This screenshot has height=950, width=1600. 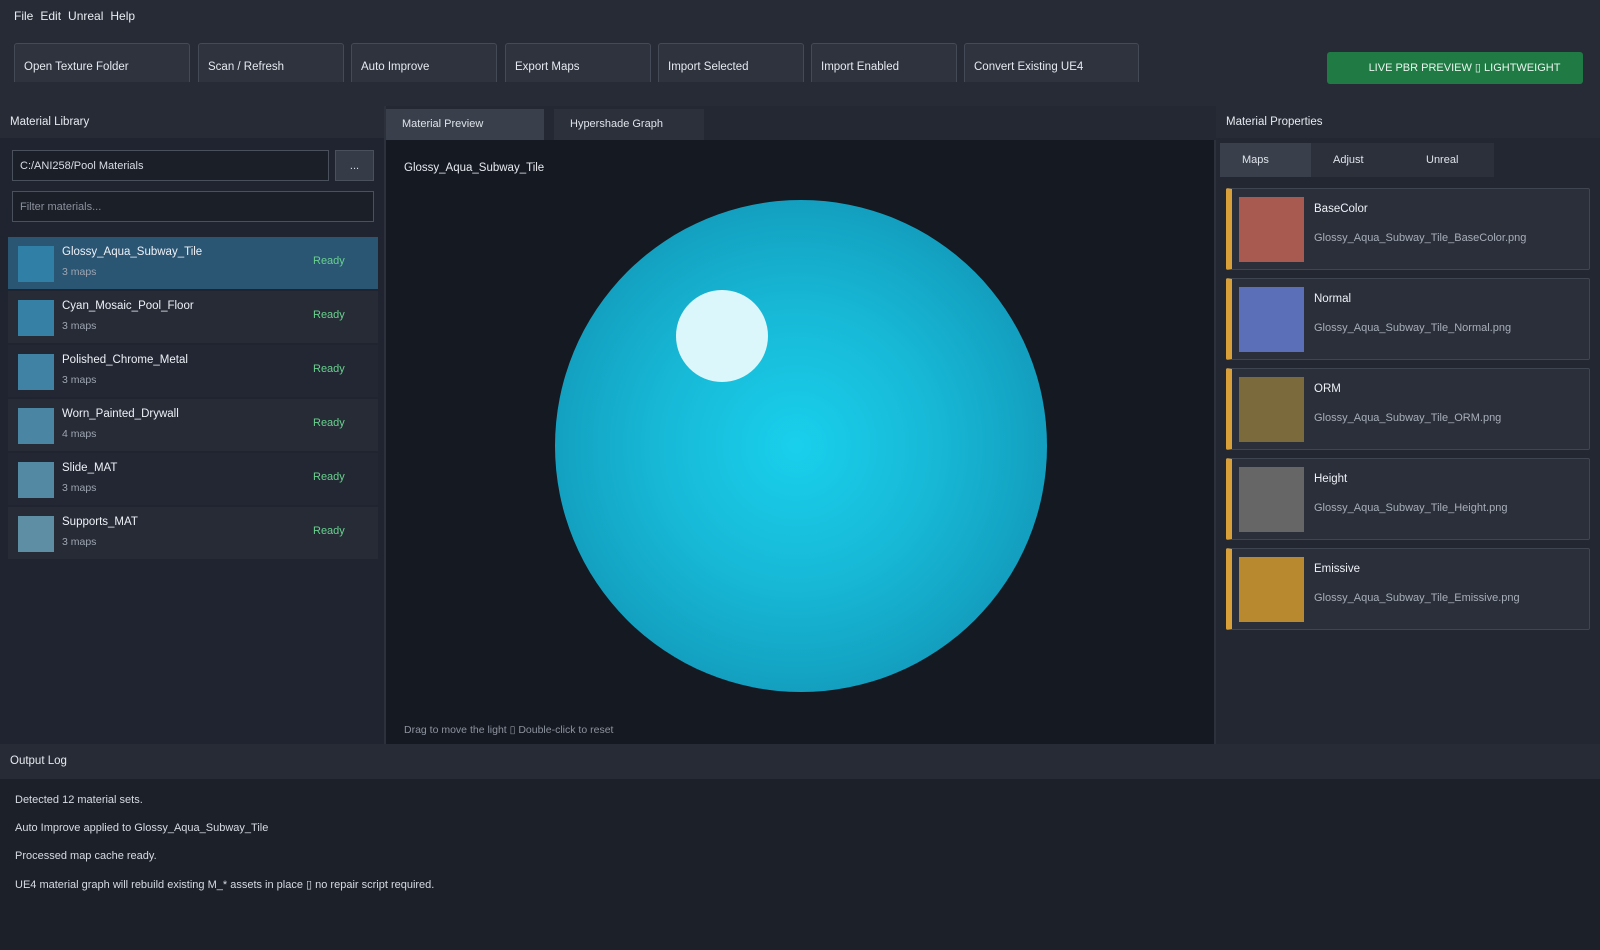 What do you see at coordinates (193, 533) in the screenshot?
I see `material-row-supports-mat: Supports_MAT 3 maps Ready` at bounding box center [193, 533].